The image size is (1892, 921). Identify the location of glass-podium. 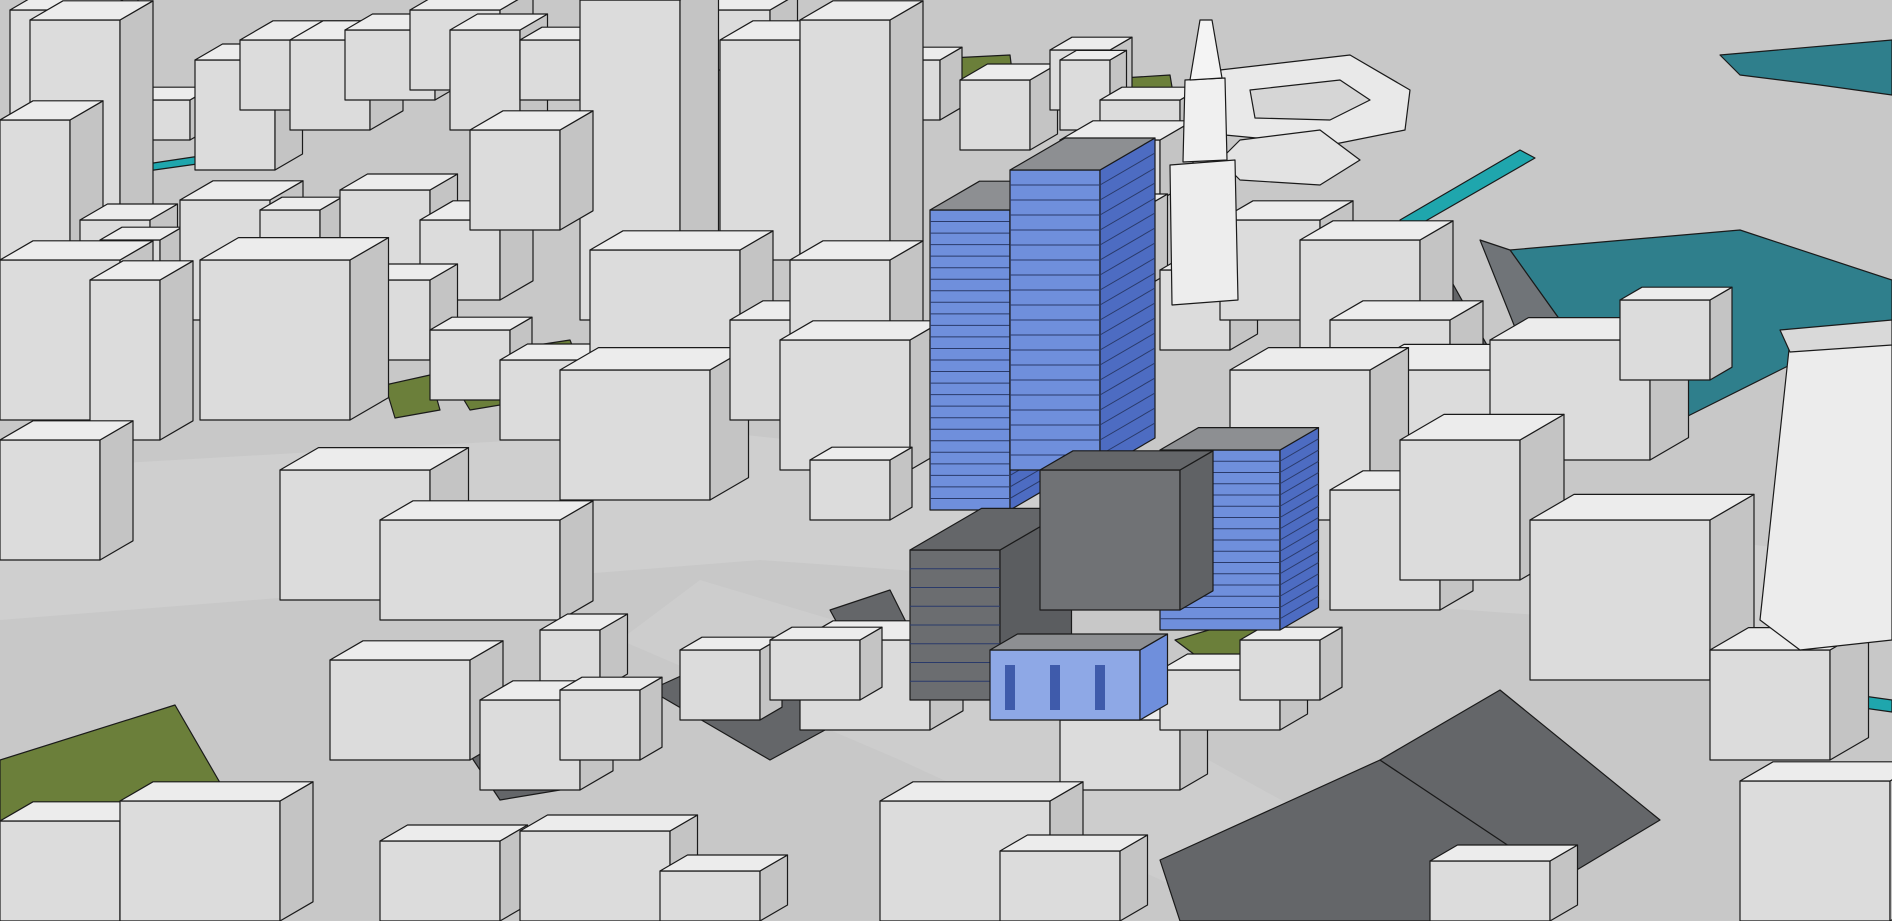
(1079, 677).